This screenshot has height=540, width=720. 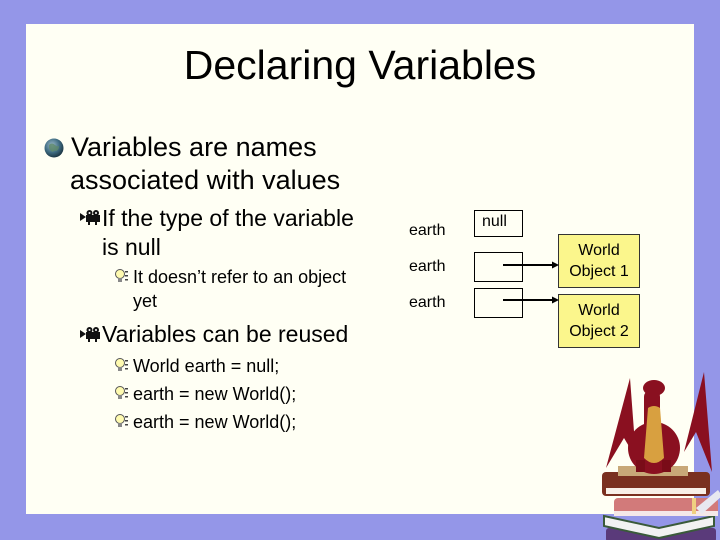 I want to click on dragon-on-books-image, so click(x=661, y=456).